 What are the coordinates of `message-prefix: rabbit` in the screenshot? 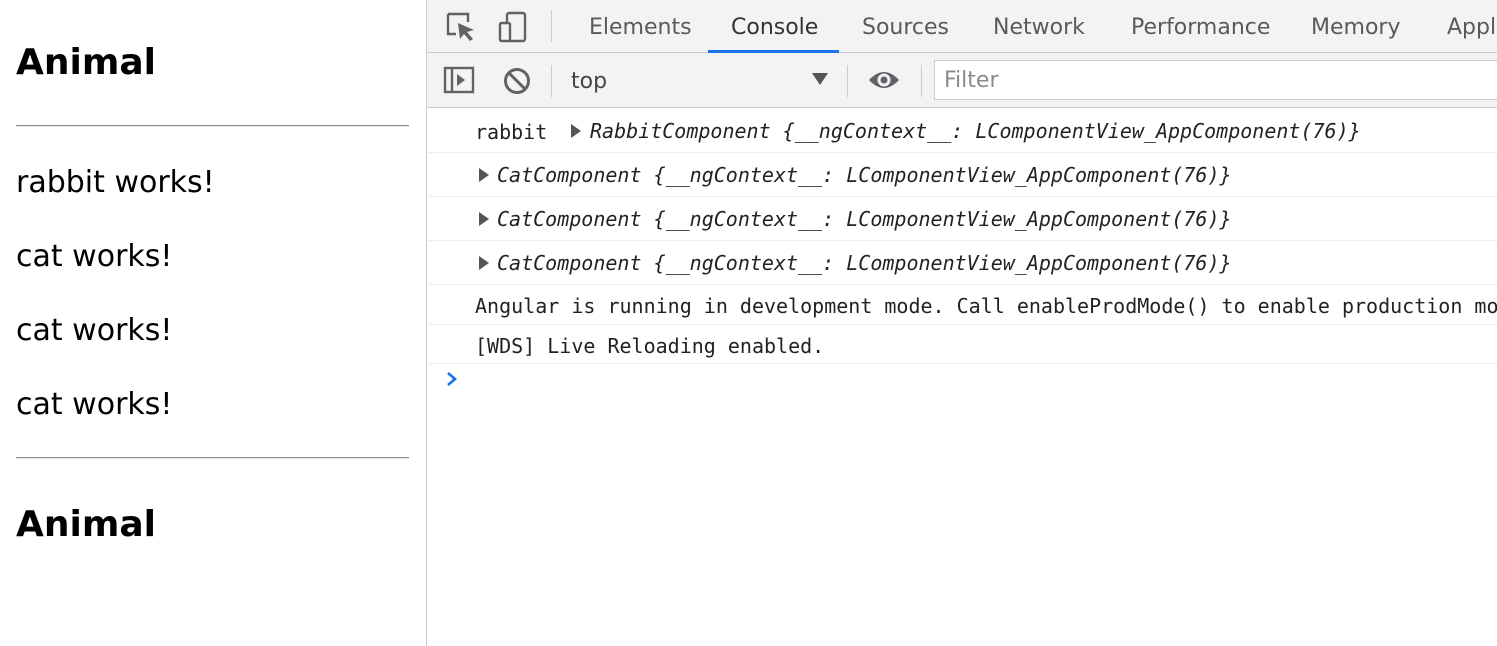 It's located at (511, 132).